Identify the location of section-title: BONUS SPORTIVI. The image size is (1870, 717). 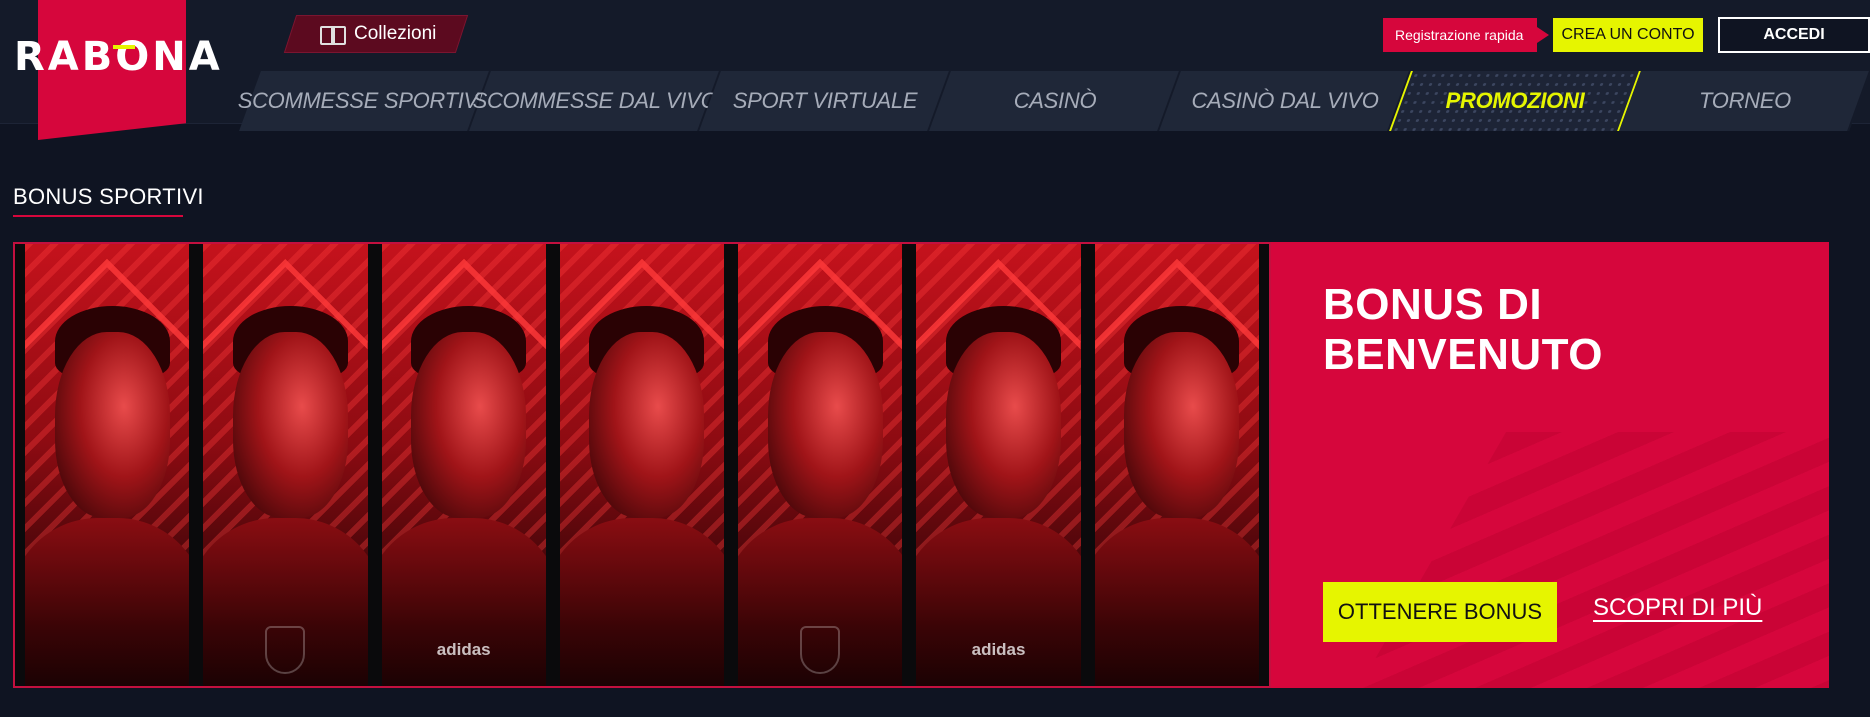
(108, 196).